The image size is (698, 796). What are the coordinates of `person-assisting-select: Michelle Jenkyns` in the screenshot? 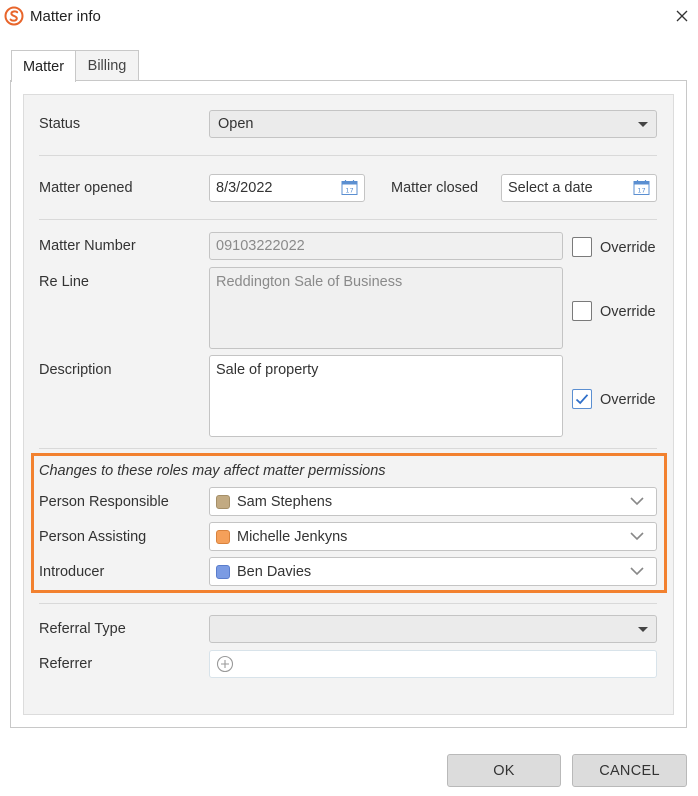 It's located at (433, 536).